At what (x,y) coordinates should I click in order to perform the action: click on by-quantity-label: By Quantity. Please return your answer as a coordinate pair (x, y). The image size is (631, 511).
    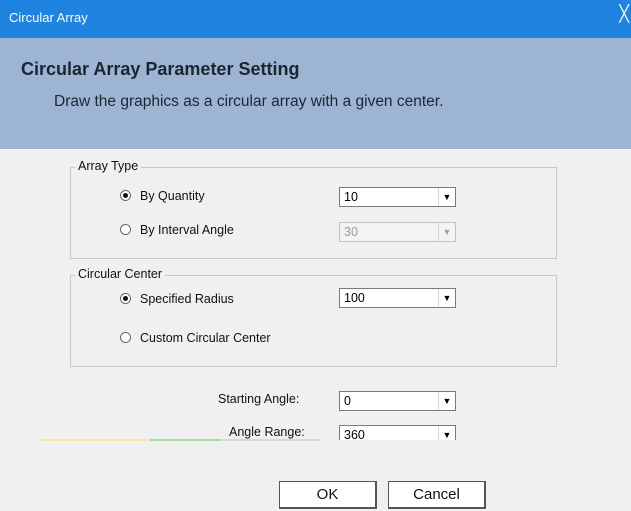
    Looking at the image, I should click on (172, 196).